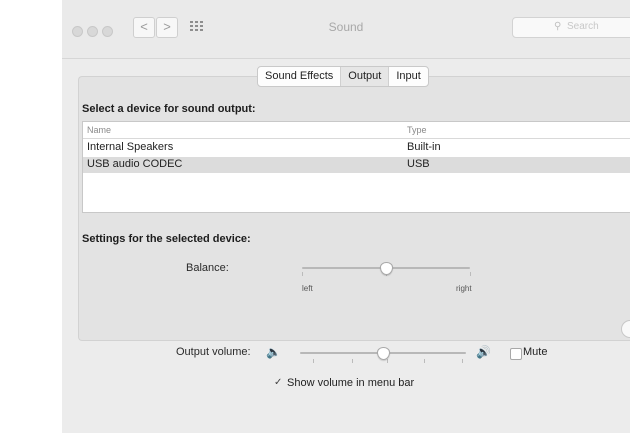 The image size is (630, 435). What do you see at coordinates (169, 109) in the screenshot?
I see `device-section-heading: Select a device for sound output:` at bounding box center [169, 109].